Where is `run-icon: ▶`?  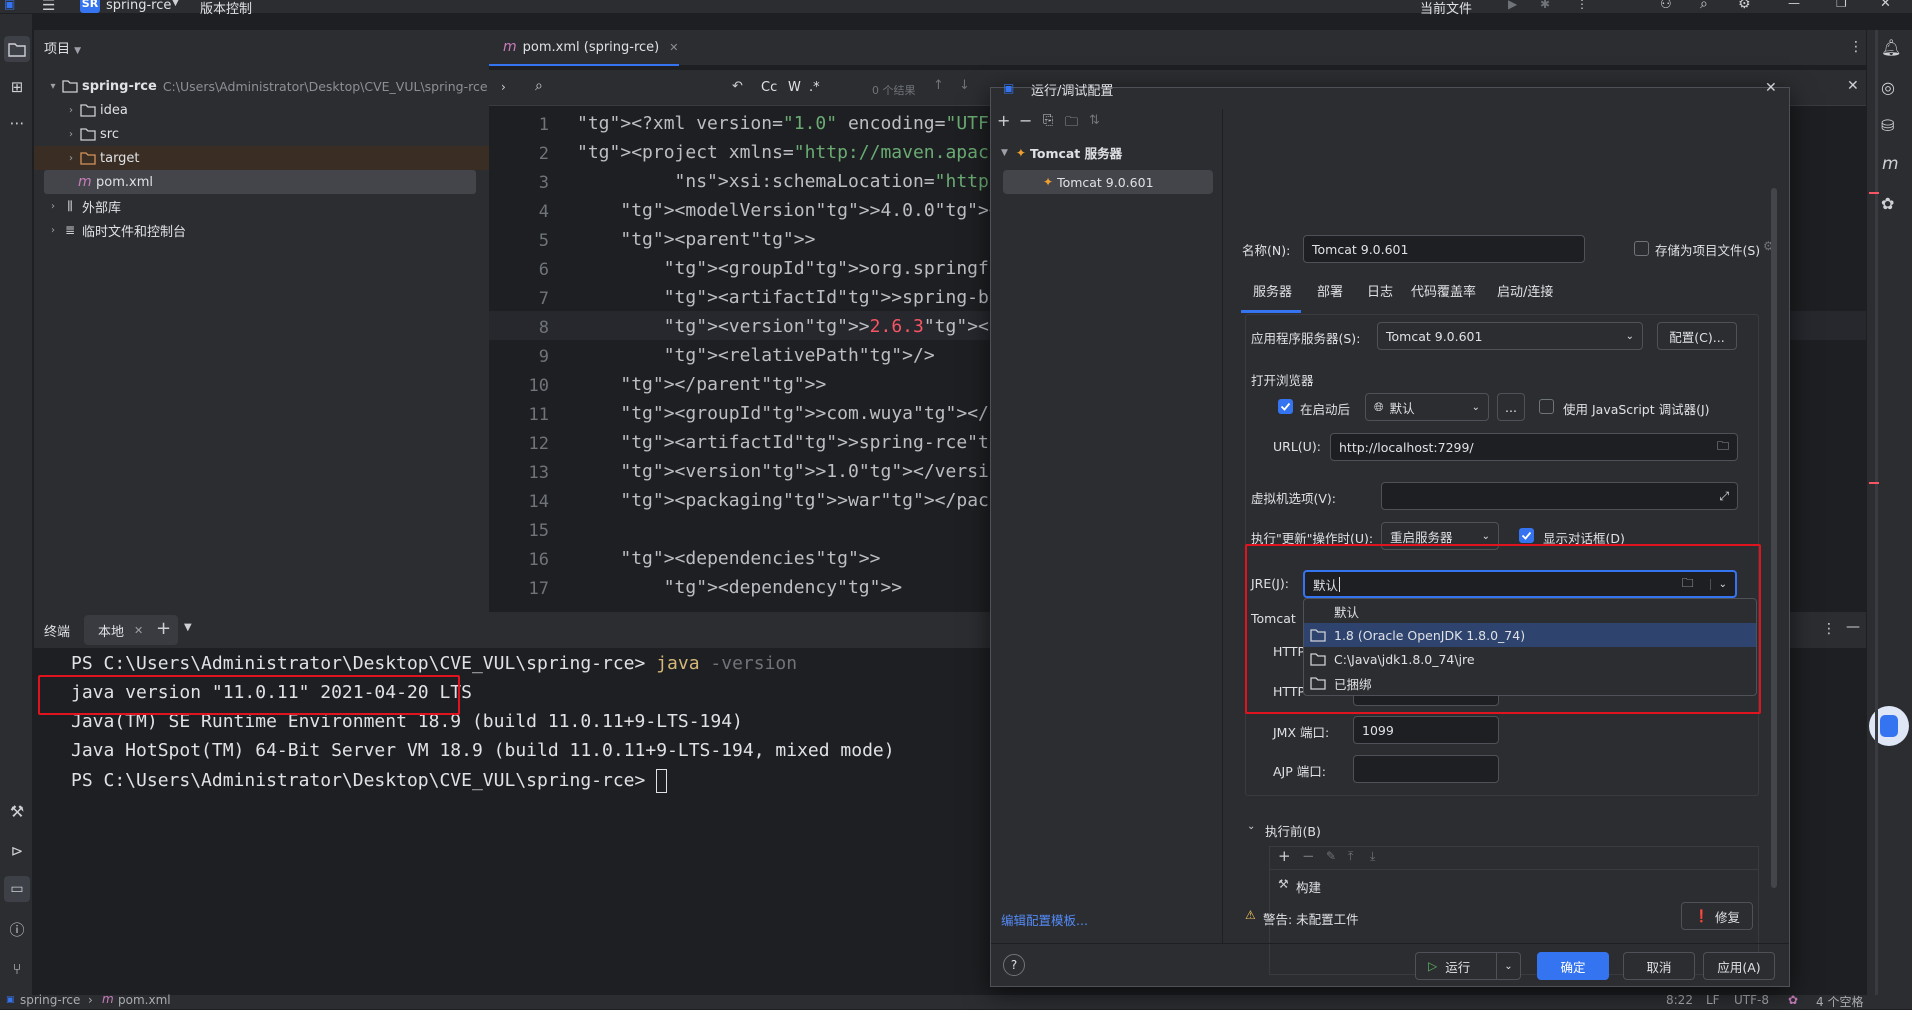 run-icon: ▶ is located at coordinates (1512, 5).